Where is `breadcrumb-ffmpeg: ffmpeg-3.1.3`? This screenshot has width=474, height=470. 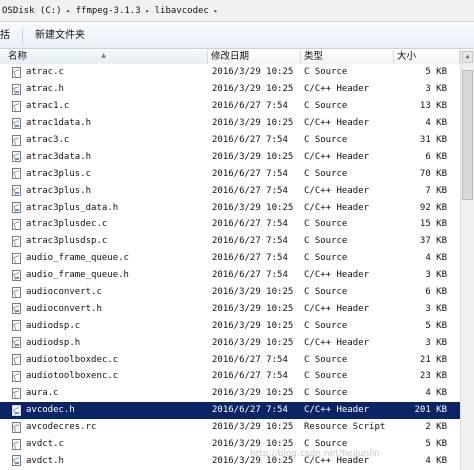
breadcrumb-ffmpeg: ffmpeg-3.1.3 is located at coordinates (108, 11).